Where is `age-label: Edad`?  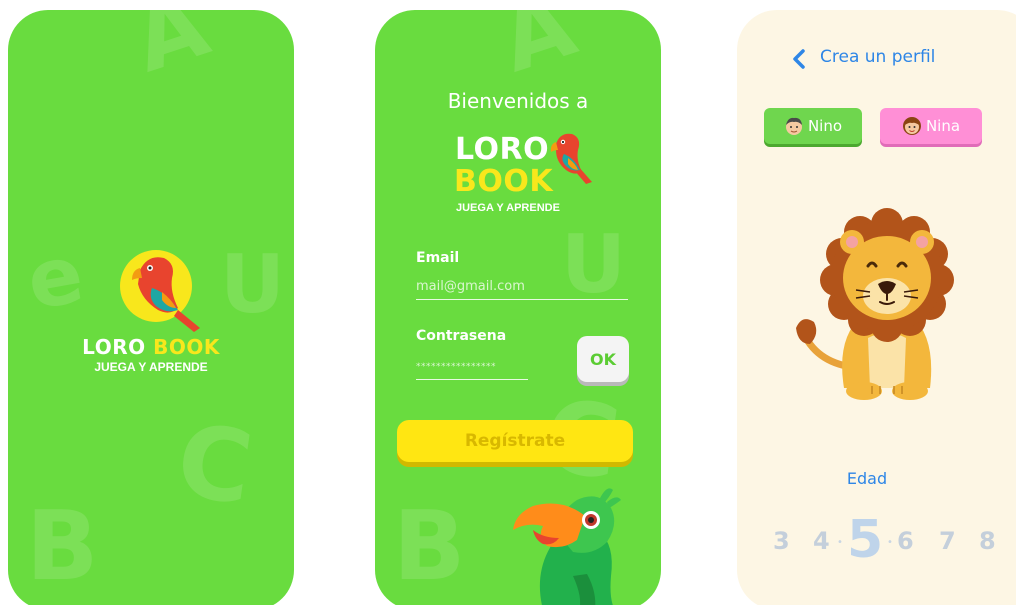
age-label: Edad is located at coordinates (867, 478).